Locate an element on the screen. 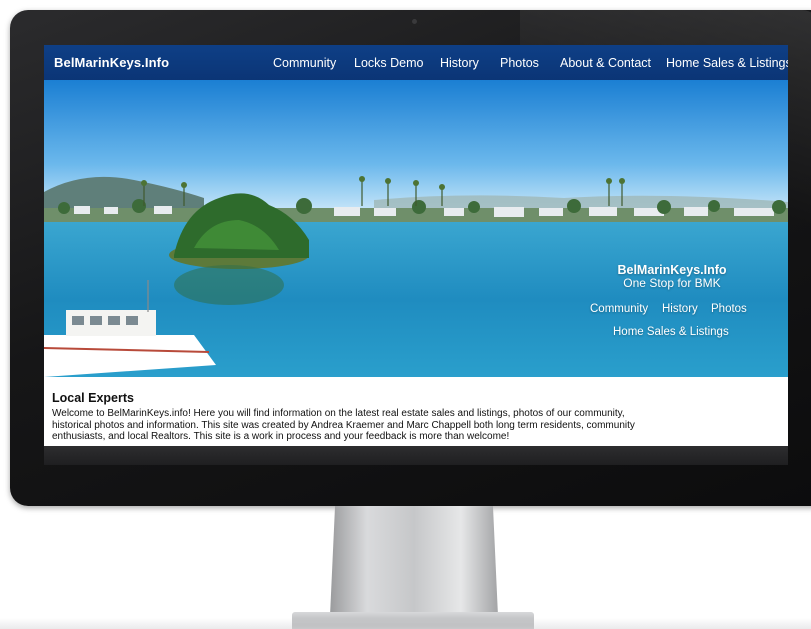 Image resolution: width=811 pixels, height=629 pixels. camera-dot is located at coordinates (414, 21).